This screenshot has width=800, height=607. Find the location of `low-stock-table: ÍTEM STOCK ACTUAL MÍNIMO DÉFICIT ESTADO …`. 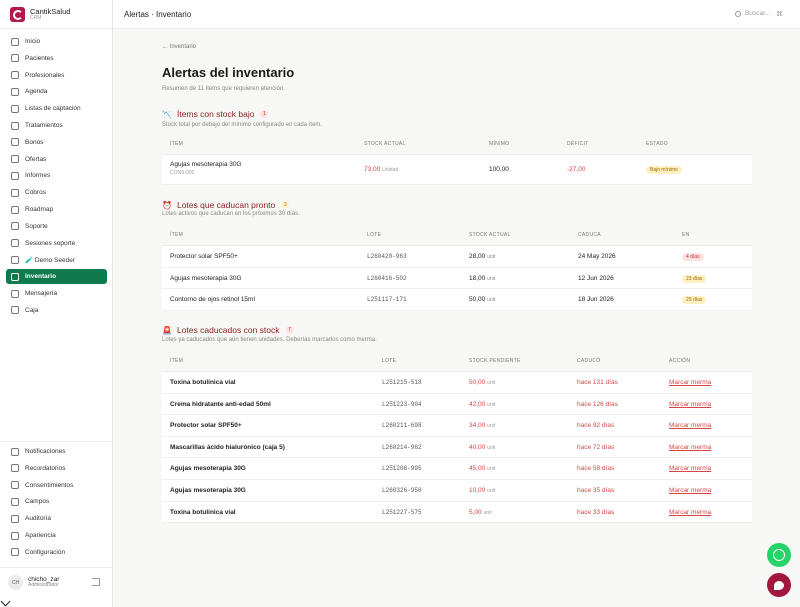

low-stock-table: ÍTEM STOCK ACTUAL MÍNIMO DÉFICIT ESTADO … is located at coordinates (457, 160).